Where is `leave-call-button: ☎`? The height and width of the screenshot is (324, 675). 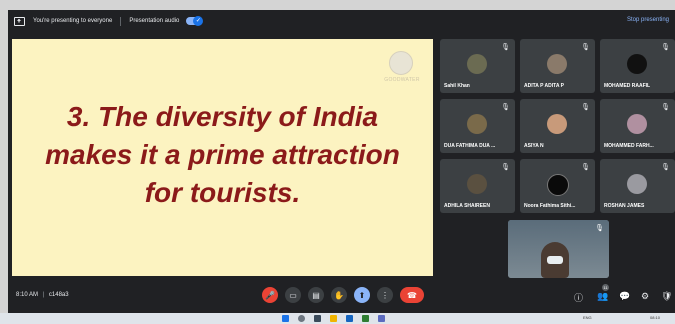
leave-call-button: ☎ is located at coordinates (412, 295).